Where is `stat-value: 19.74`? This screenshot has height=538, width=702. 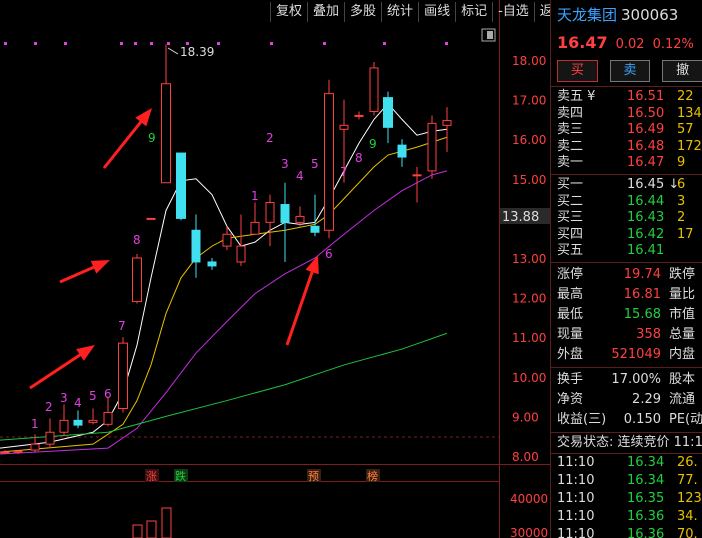
stat-value: 19.74 is located at coordinates (642, 274).